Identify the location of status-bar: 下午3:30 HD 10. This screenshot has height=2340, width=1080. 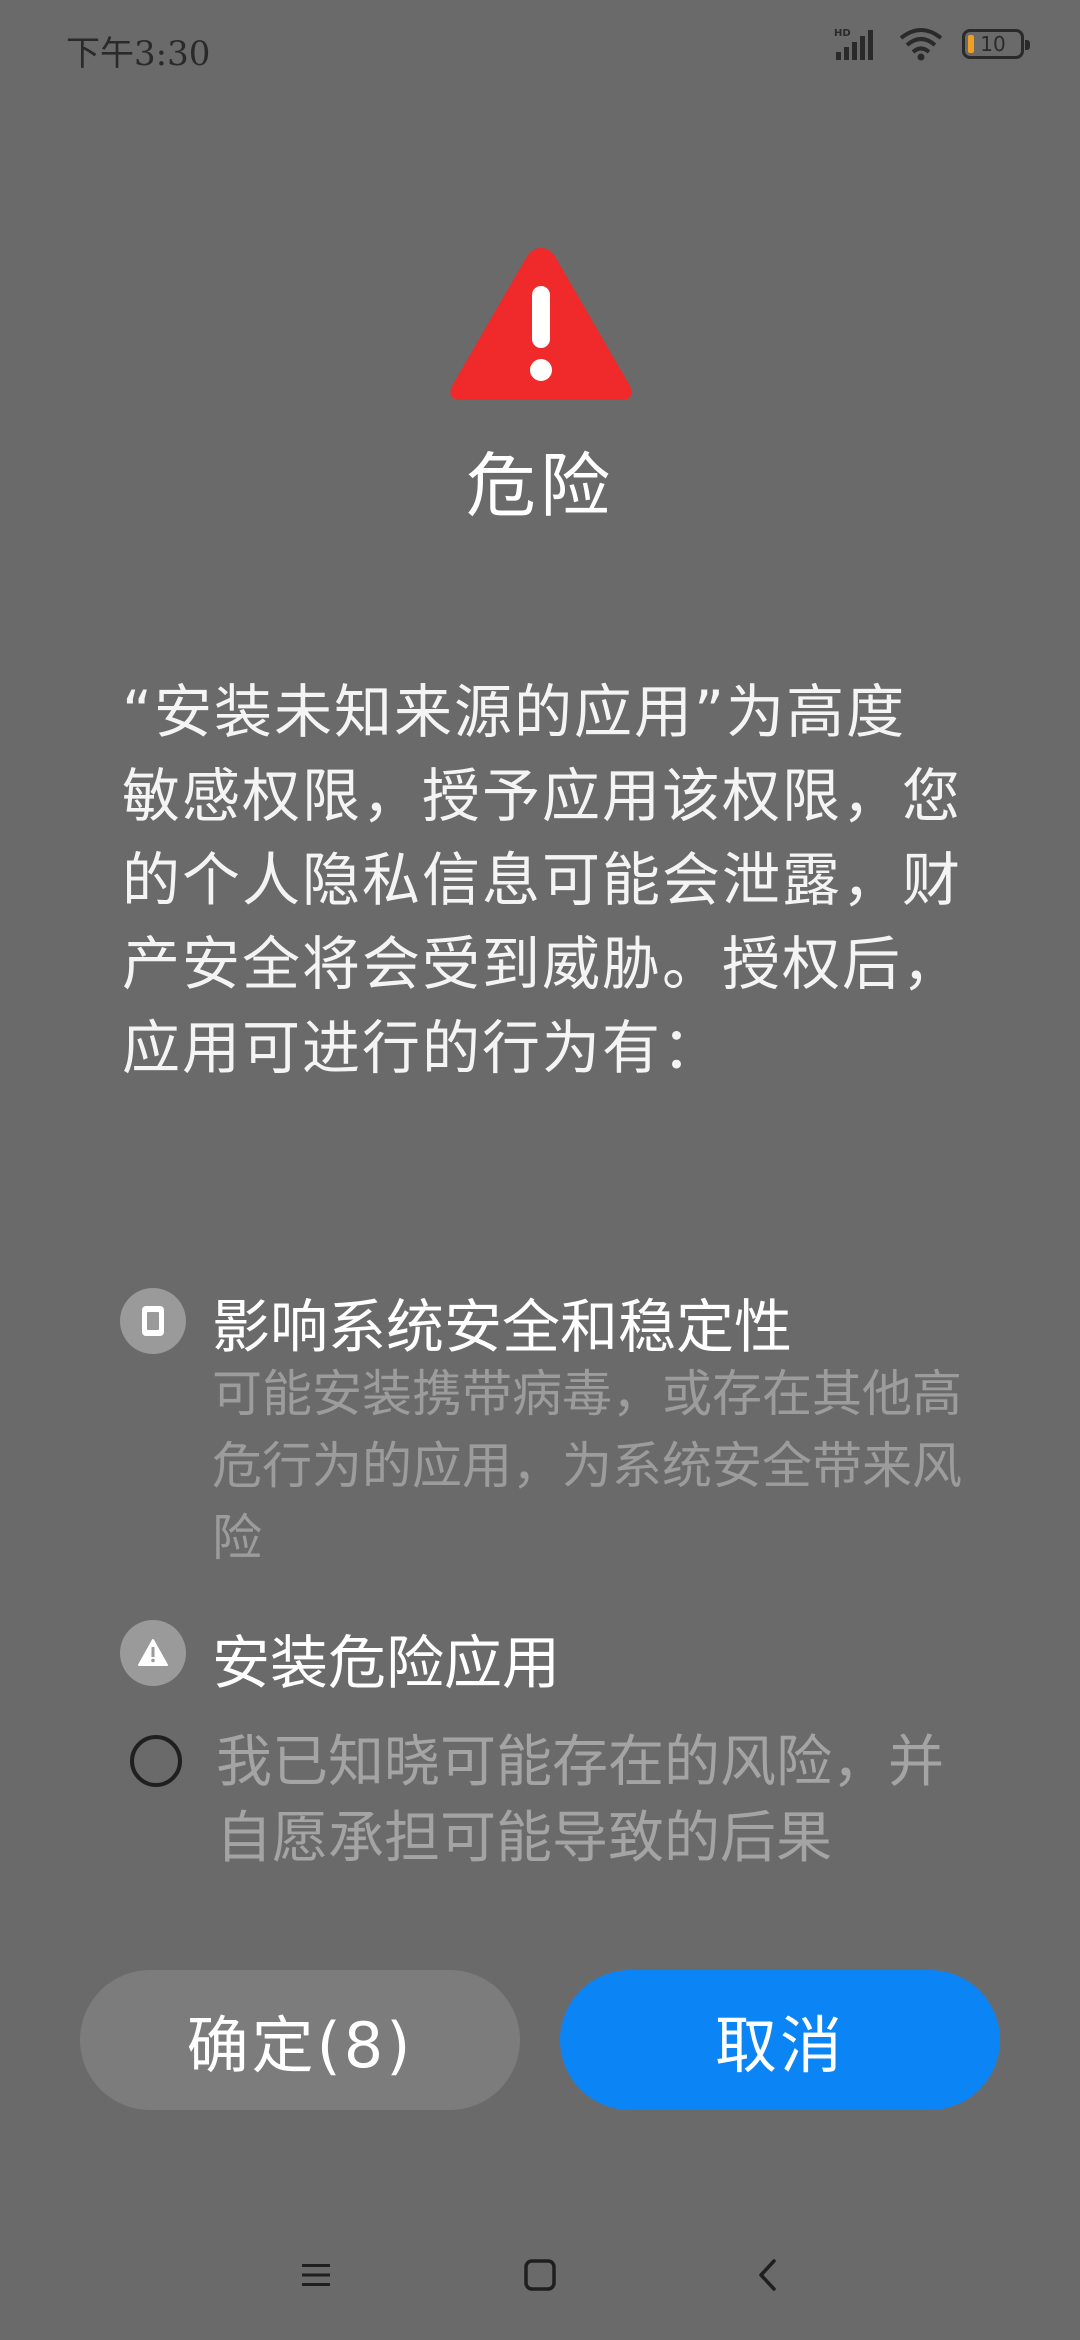
(540, 48).